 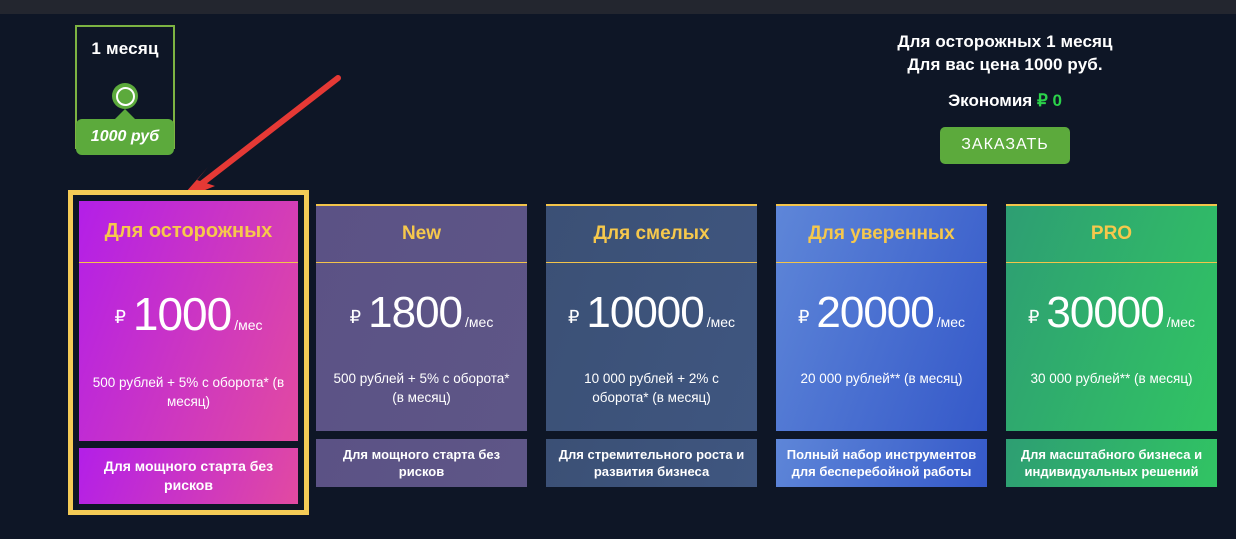 What do you see at coordinates (125, 137) in the screenshot?
I see `duration-price-pill: 1000 руб` at bounding box center [125, 137].